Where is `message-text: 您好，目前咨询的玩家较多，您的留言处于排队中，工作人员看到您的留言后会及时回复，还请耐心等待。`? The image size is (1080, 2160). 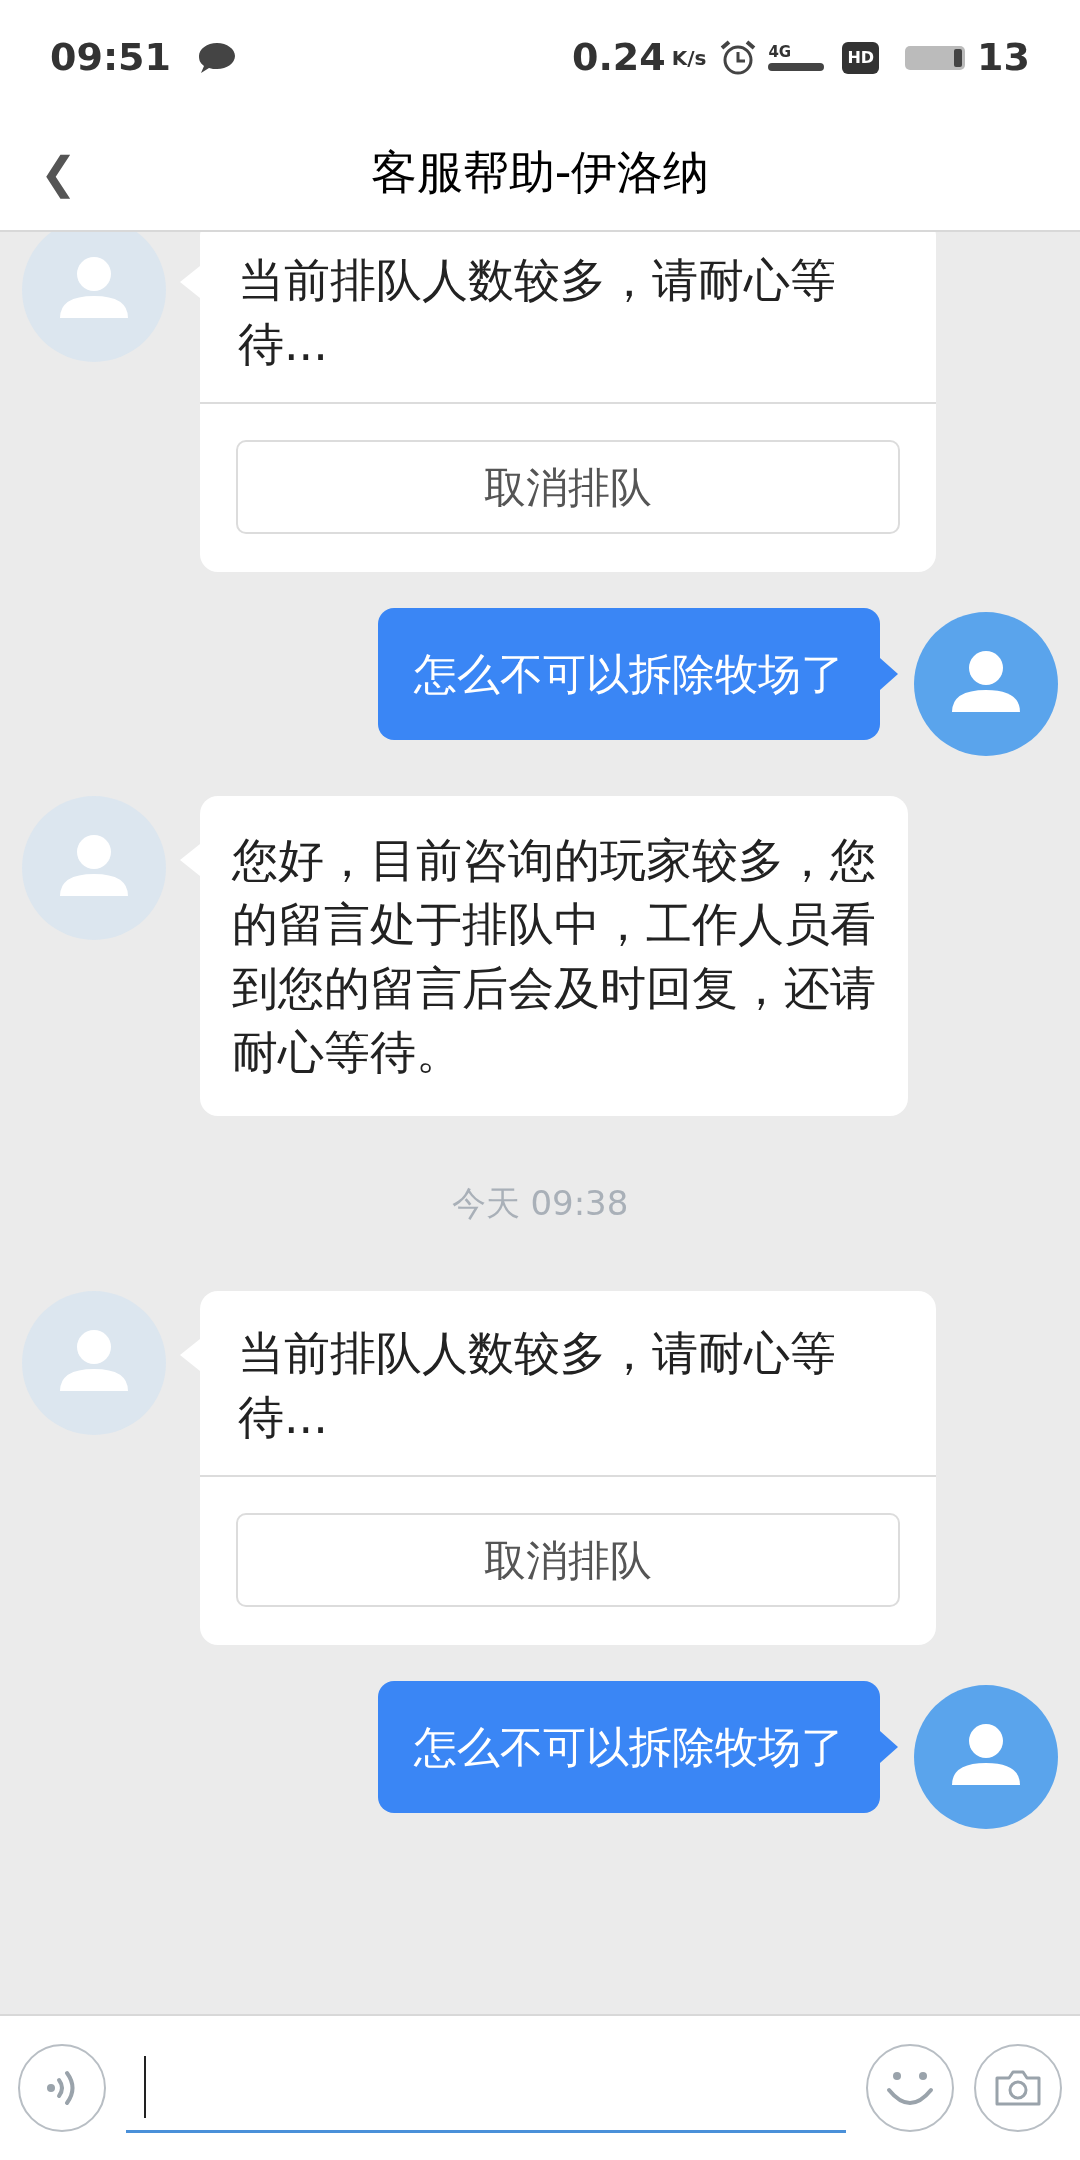 message-text: 您好，目前咨询的玩家较多，您的留言处于排队中，工作人员看到您的留言后会及时回复，还请耐心等待。 is located at coordinates (554, 956).